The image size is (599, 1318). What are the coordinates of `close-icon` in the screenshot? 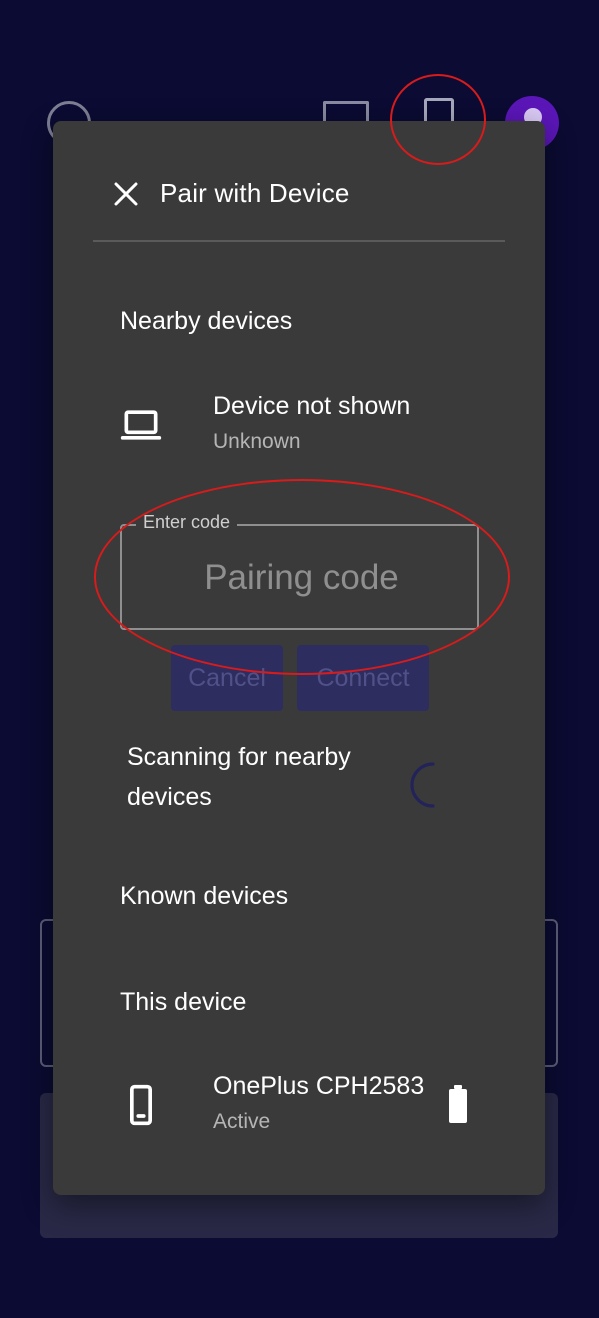 It's located at (126, 194).